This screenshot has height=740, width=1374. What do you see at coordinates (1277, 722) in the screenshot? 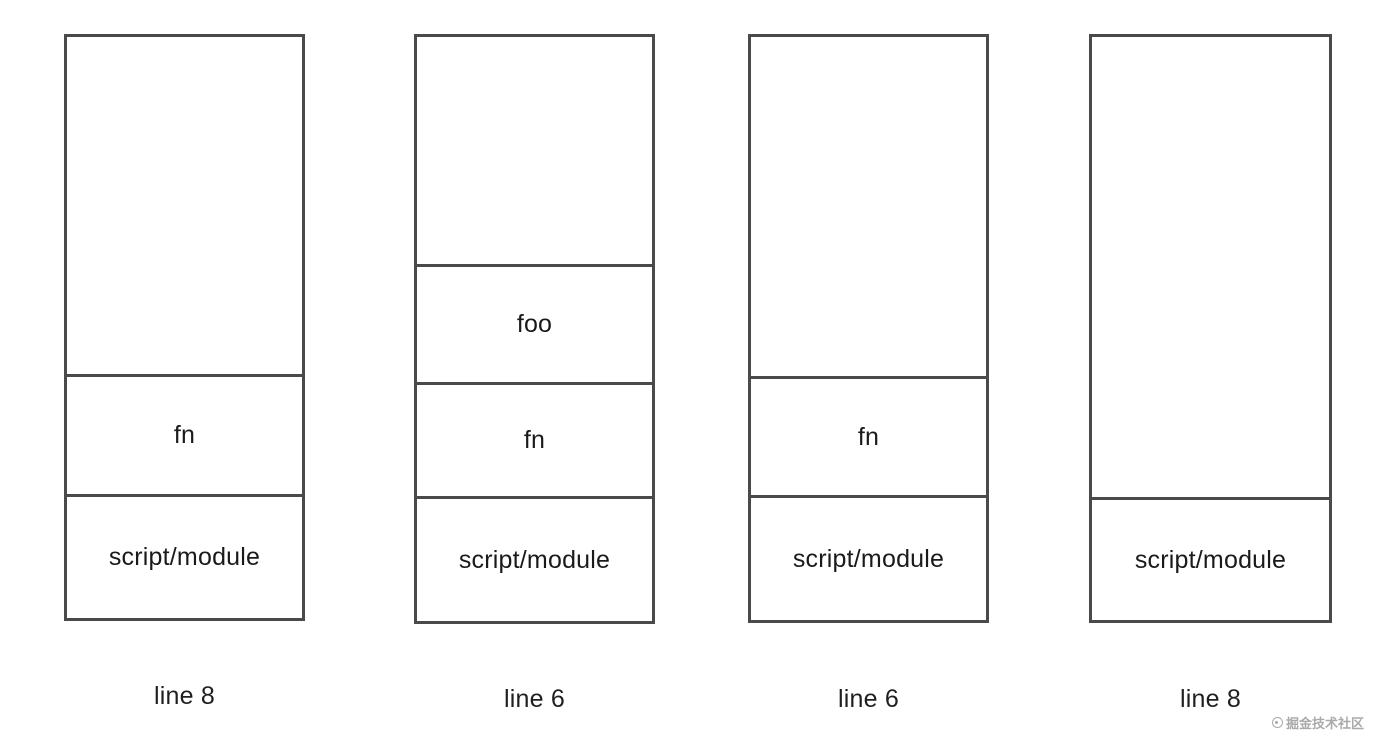
I see `circle-logo-icon` at bounding box center [1277, 722].